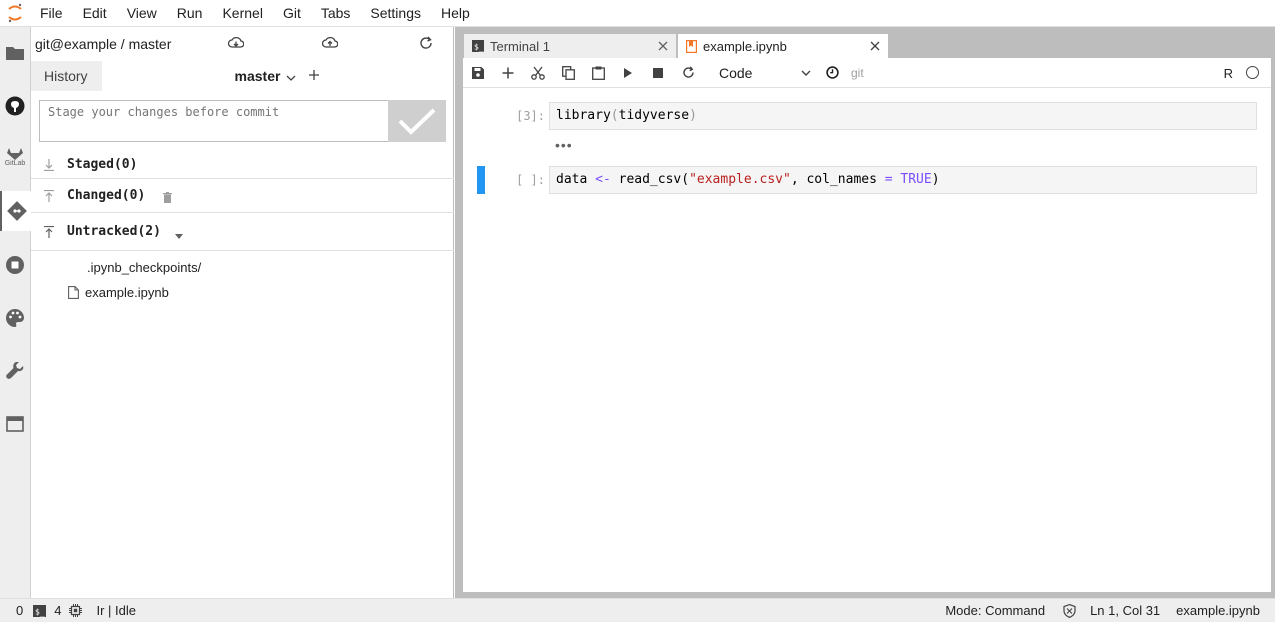 The image size is (1275, 622). Describe the element at coordinates (114, 231) in the screenshot. I see `untracked-title: Untracked(2)` at that location.